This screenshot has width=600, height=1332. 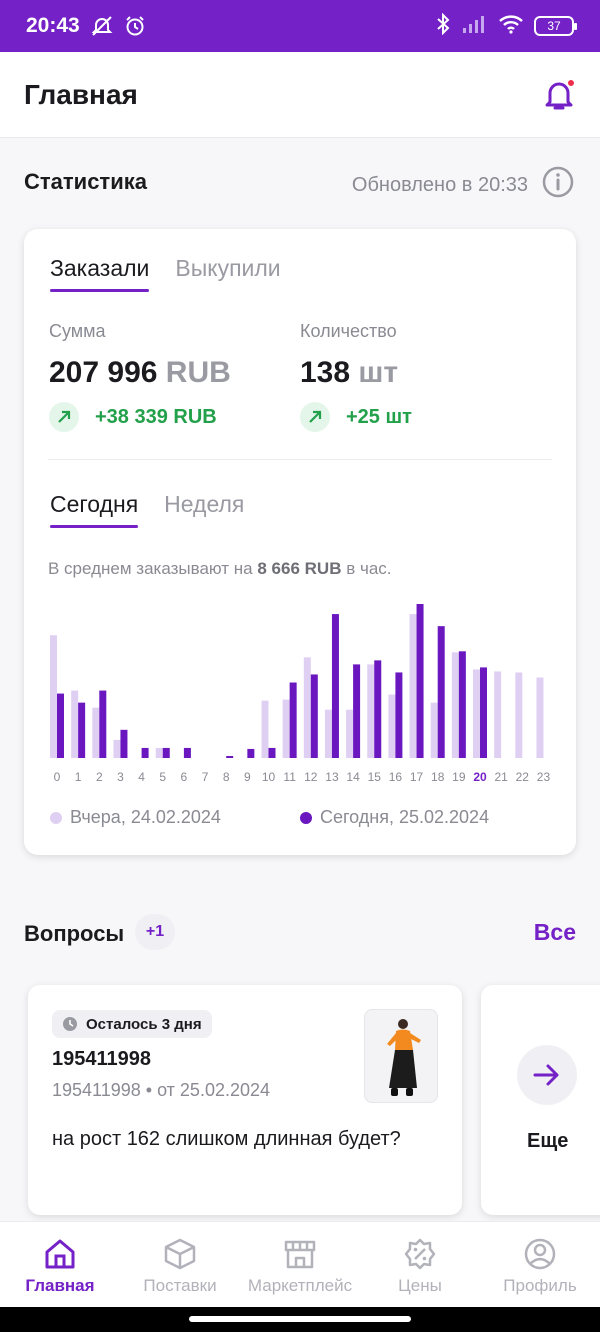 I want to click on nav-supplies: Поставки, so click(x=180, y=1264).